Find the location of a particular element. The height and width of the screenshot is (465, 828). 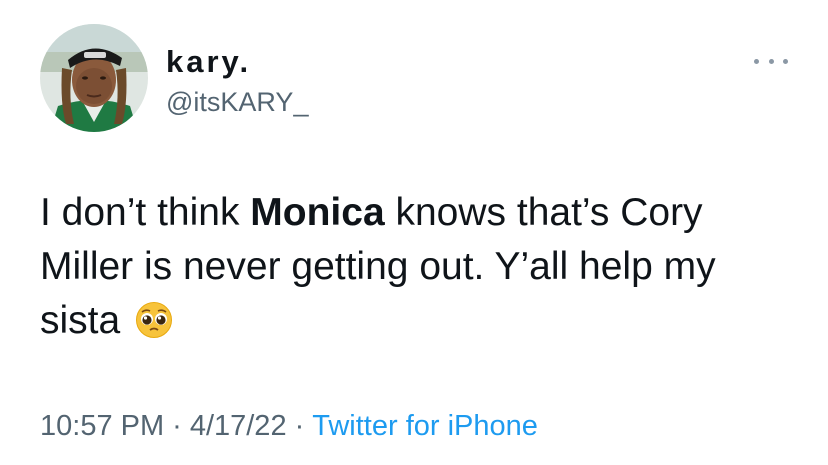

author-block: kary. @itsKARY_ is located at coordinates (237, 81).